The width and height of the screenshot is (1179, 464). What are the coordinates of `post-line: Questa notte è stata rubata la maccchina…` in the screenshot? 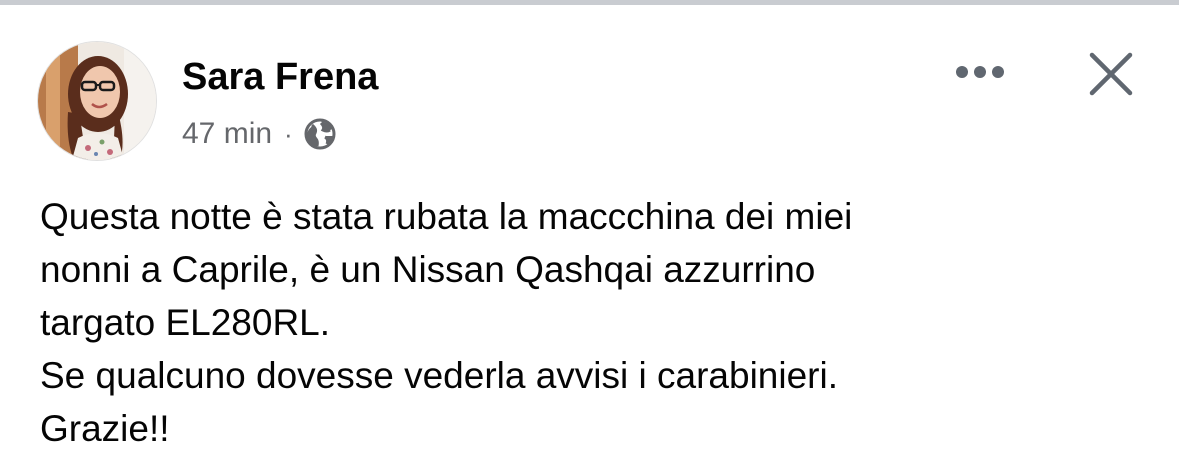 It's located at (446, 216).